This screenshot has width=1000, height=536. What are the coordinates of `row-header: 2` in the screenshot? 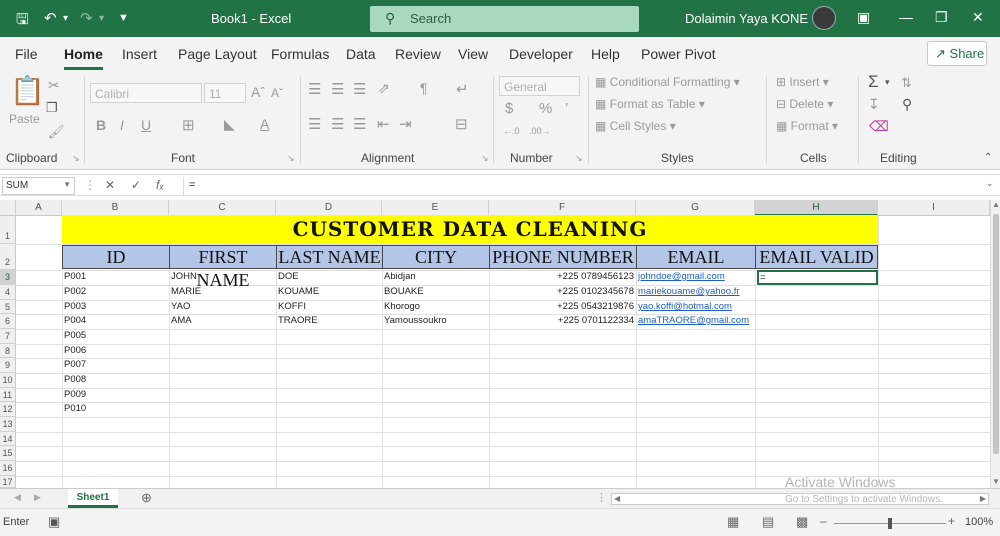 It's located at (8, 257).